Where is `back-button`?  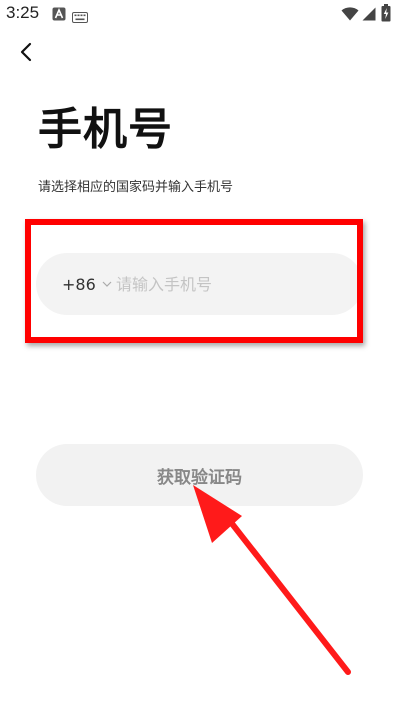 back-button is located at coordinates (26, 54).